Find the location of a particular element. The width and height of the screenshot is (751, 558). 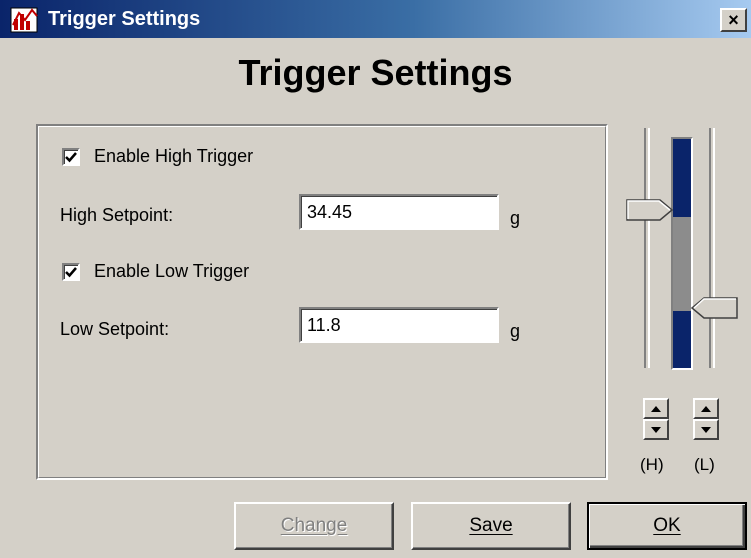

change-button: Change is located at coordinates (314, 526).